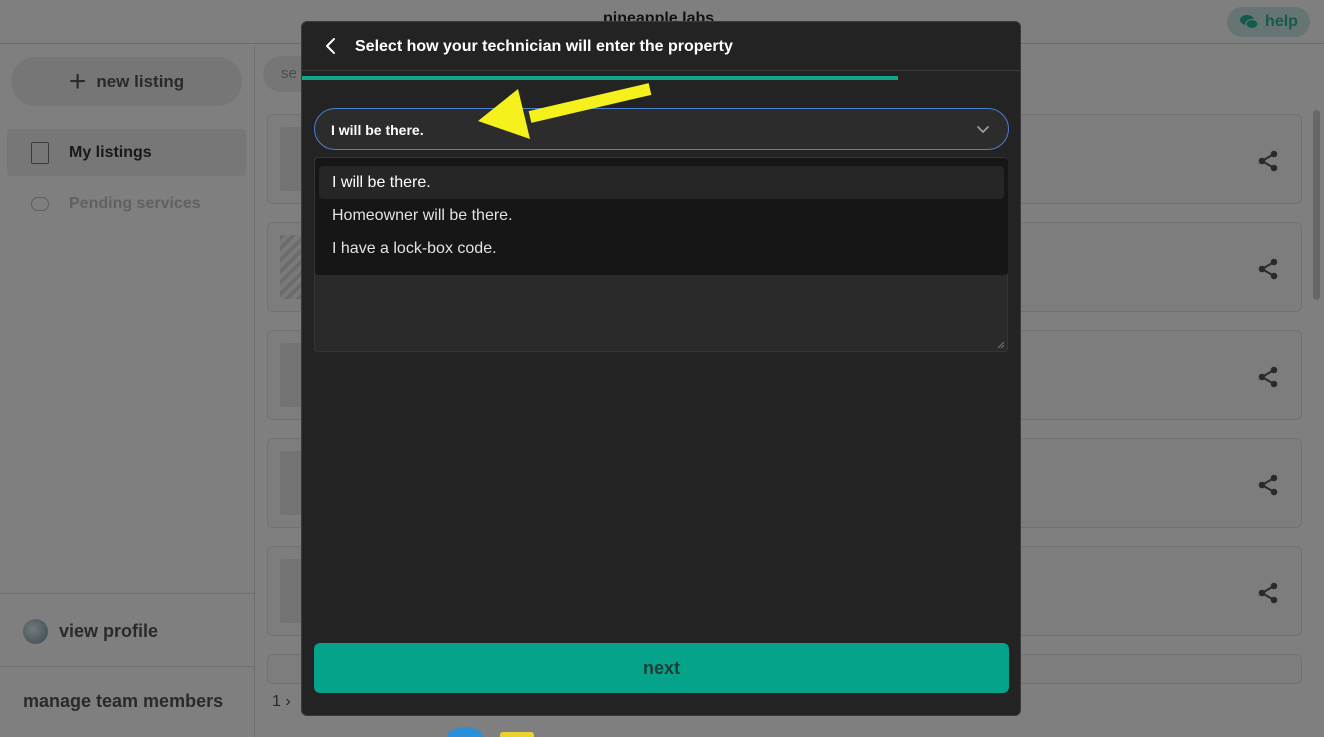 This screenshot has height=737, width=1324. I want to click on dock-app-icon, so click(517, 734).